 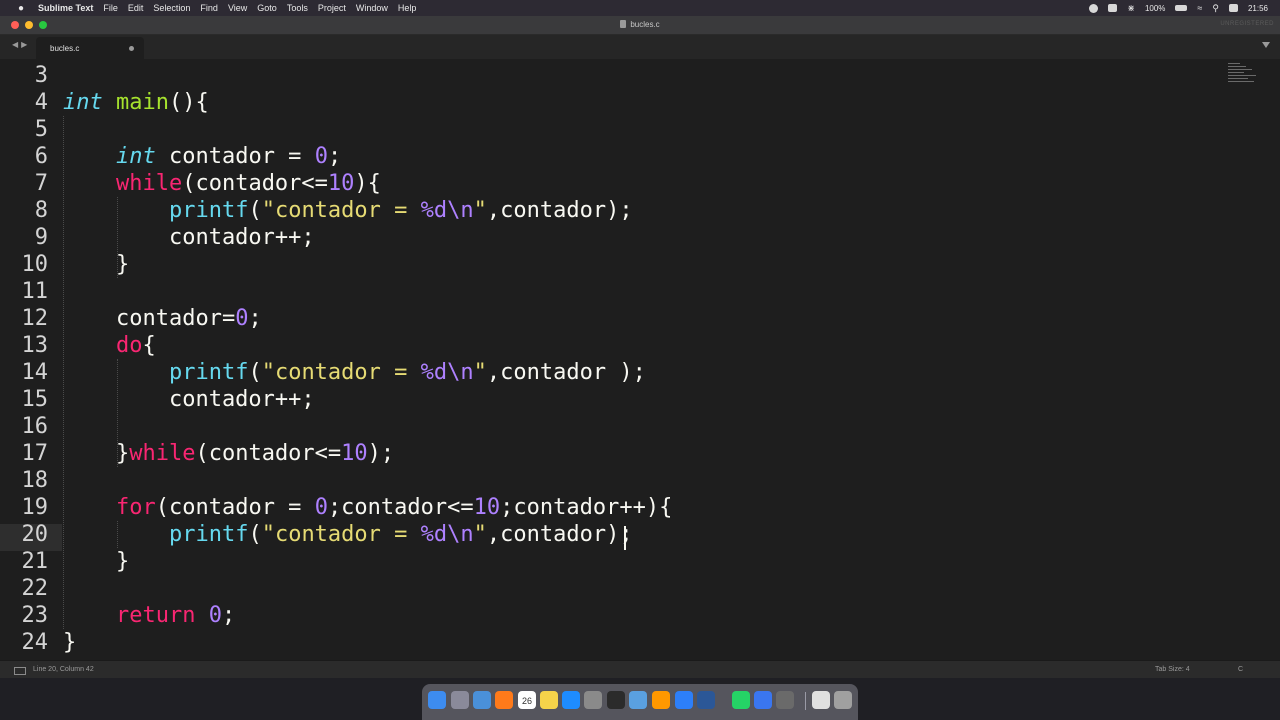 What do you see at coordinates (131, 48) in the screenshot?
I see `unsaved-dot-icon` at bounding box center [131, 48].